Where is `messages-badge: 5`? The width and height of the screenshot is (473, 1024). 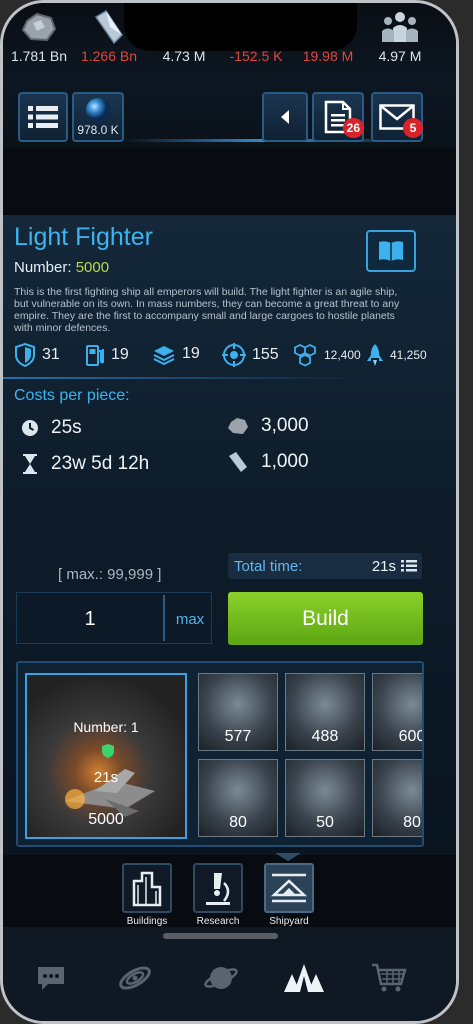
messages-badge: 5 is located at coordinates (413, 128).